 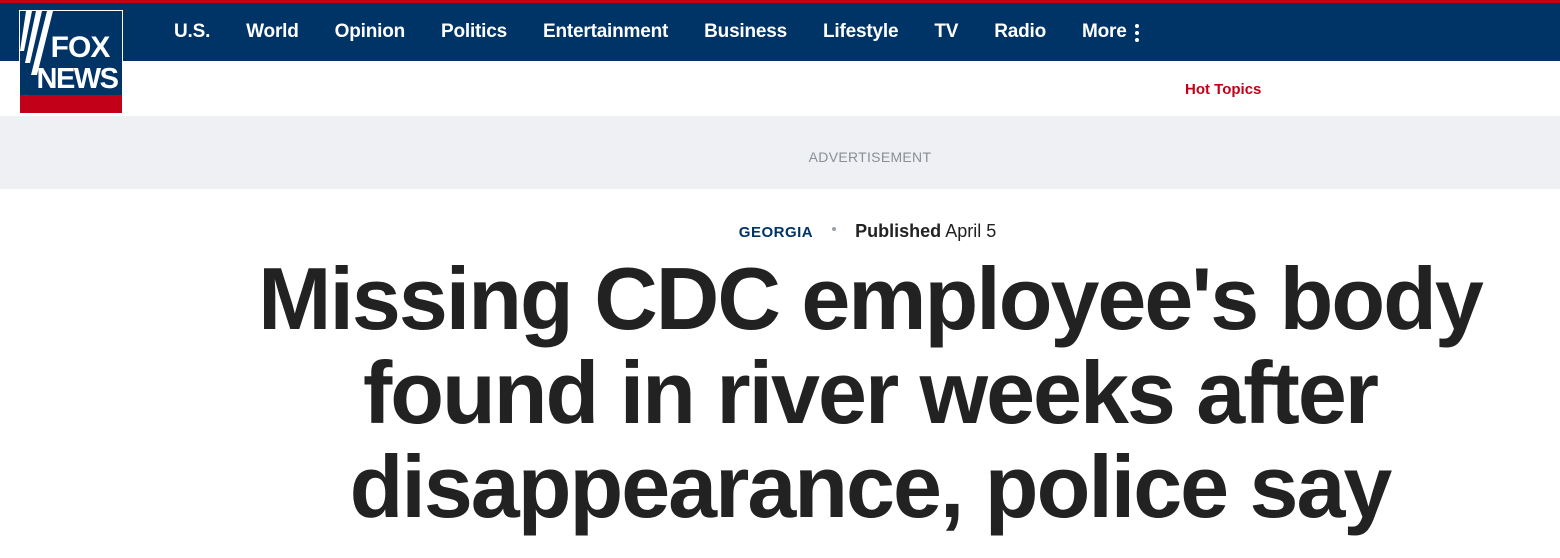 What do you see at coordinates (898, 231) in the screenshot?
I see `published-label: Published` at bounding box center [898, 231].